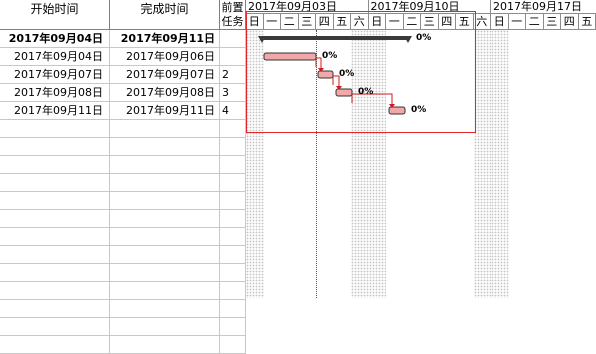 This screenshot has width=596, height=354. I want to click on table-row: 2017年09月04日2017年09月06日, so click(123, 57).